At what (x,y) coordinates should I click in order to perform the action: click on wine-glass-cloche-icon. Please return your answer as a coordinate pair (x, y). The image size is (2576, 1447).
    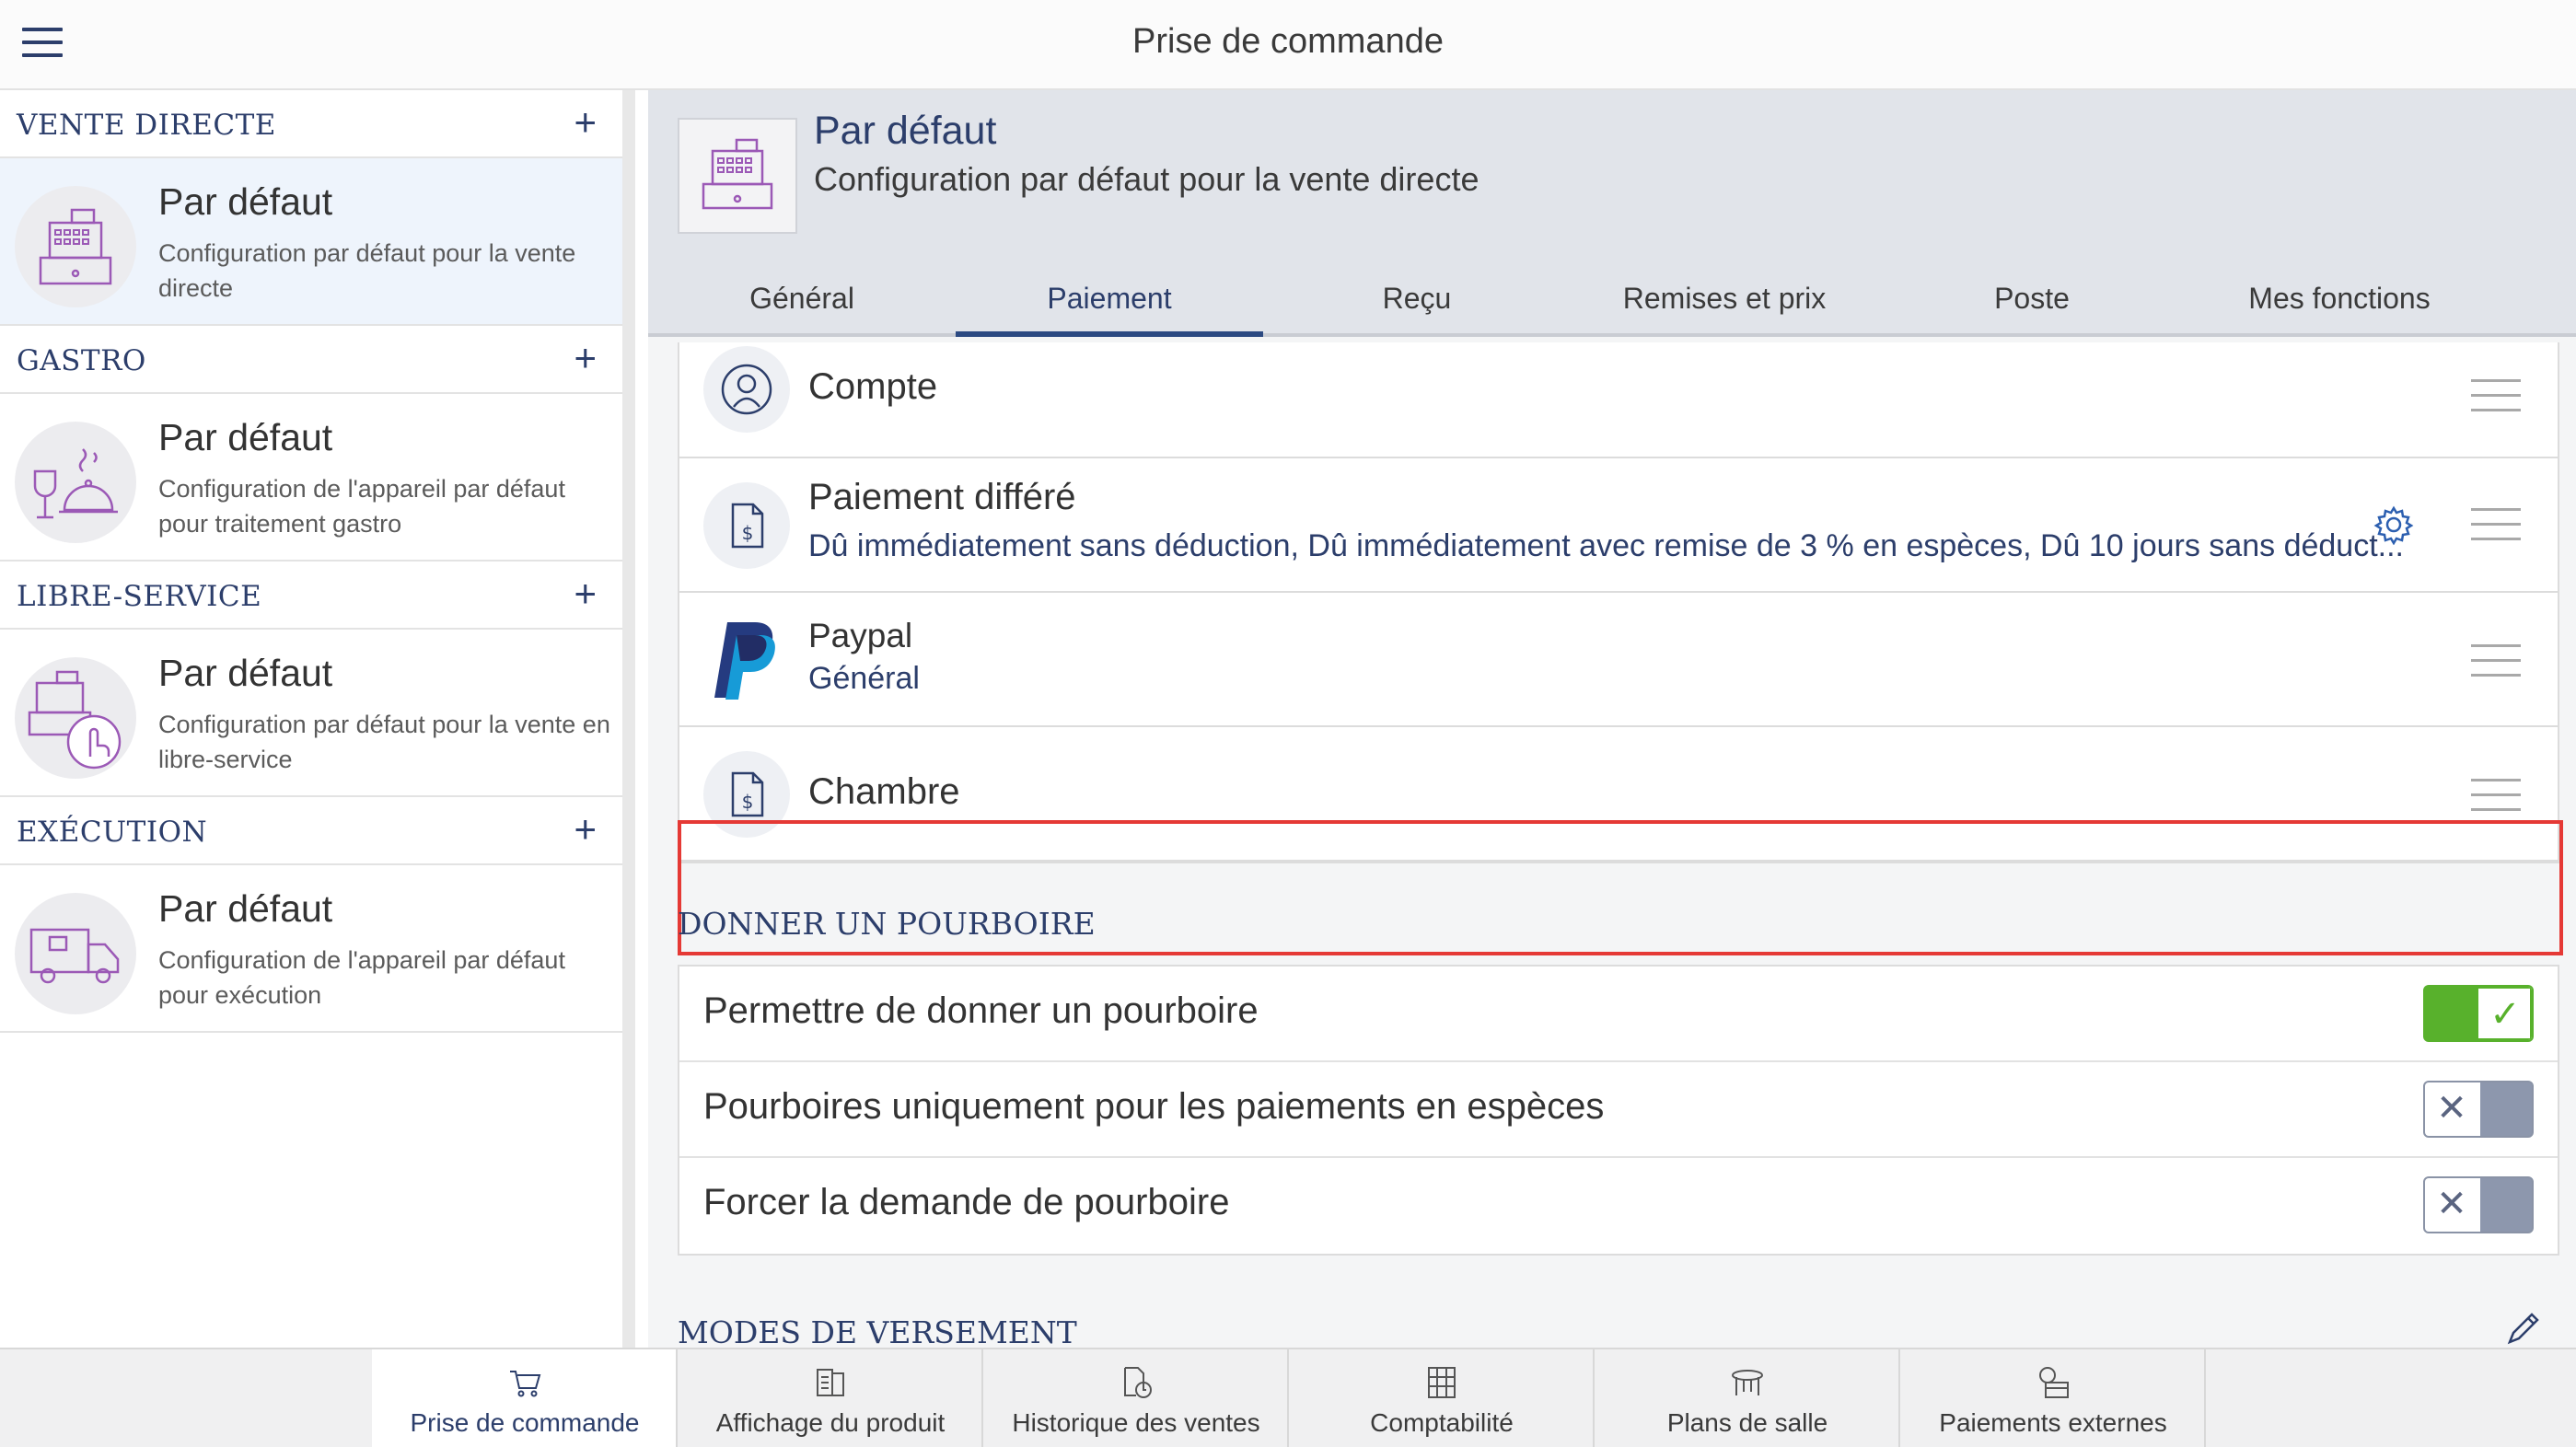
    Looking at the image, I should click on (75, 483).